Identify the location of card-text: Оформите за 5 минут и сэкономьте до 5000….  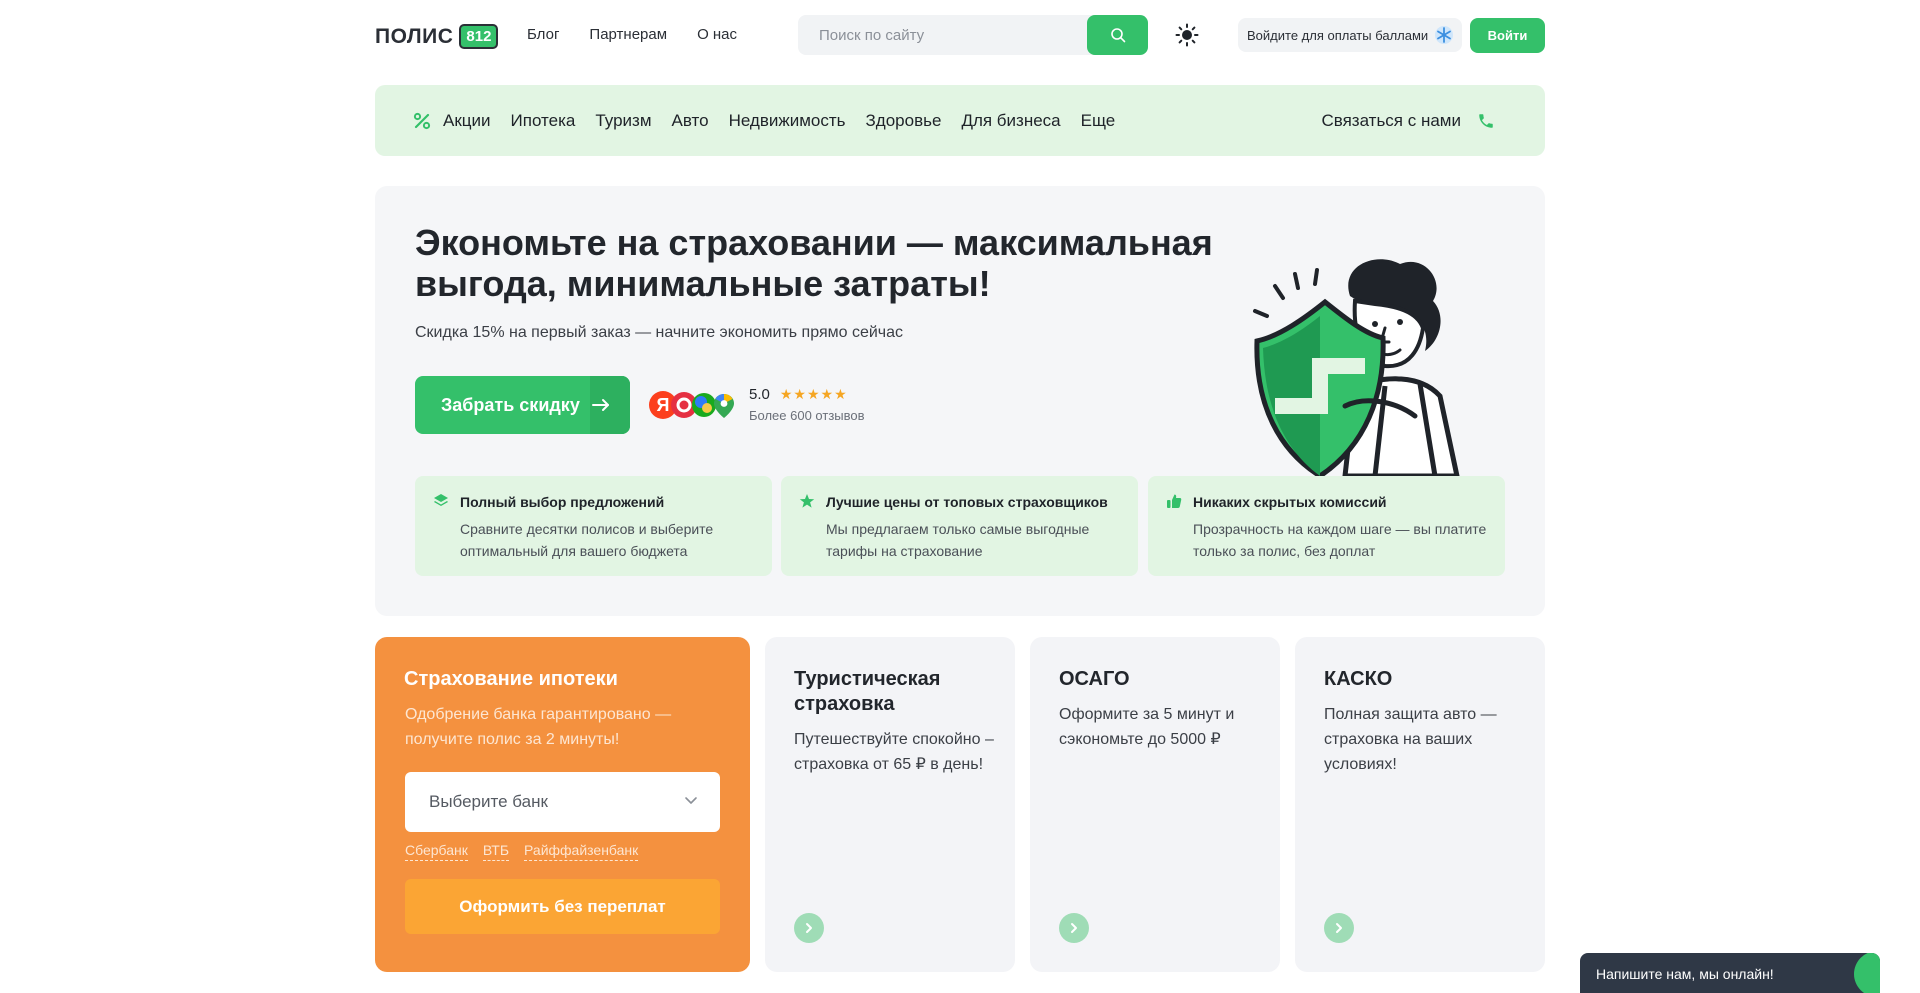
(1147, 727).